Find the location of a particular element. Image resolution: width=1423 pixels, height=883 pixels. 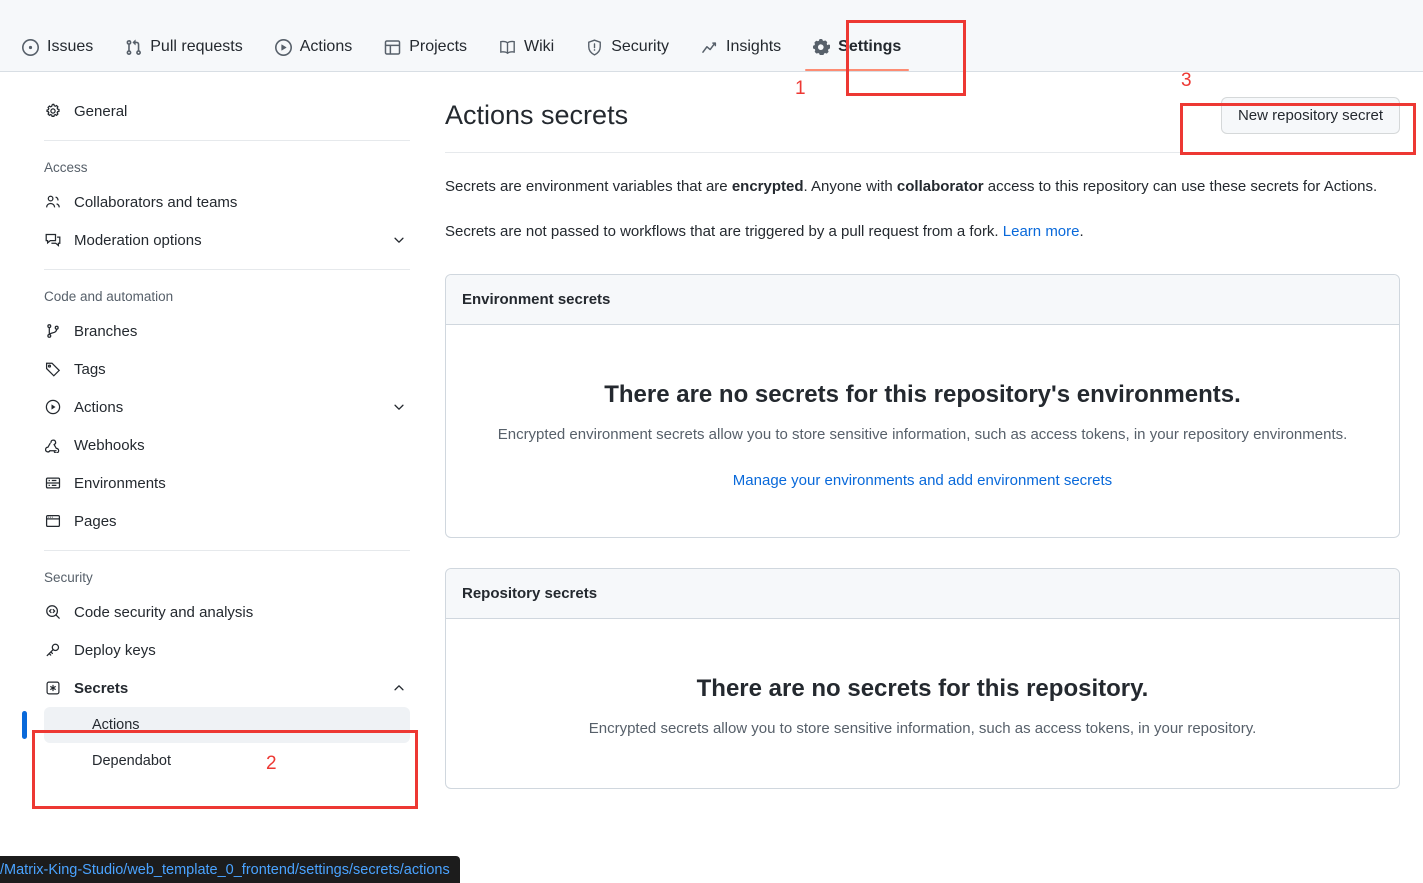

para1-part2: . Anyone with is located at coordinates (850, 186).